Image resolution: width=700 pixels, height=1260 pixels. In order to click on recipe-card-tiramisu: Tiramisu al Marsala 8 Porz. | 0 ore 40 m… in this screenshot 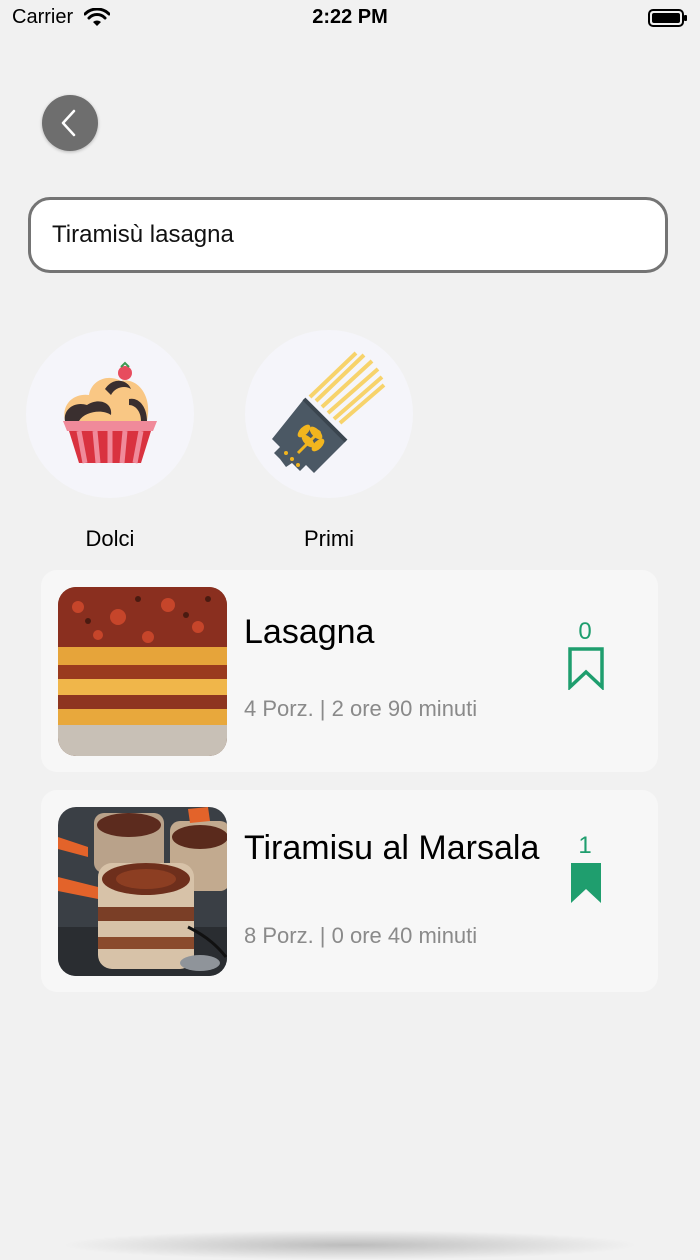, I will do `click(349, 891)`.